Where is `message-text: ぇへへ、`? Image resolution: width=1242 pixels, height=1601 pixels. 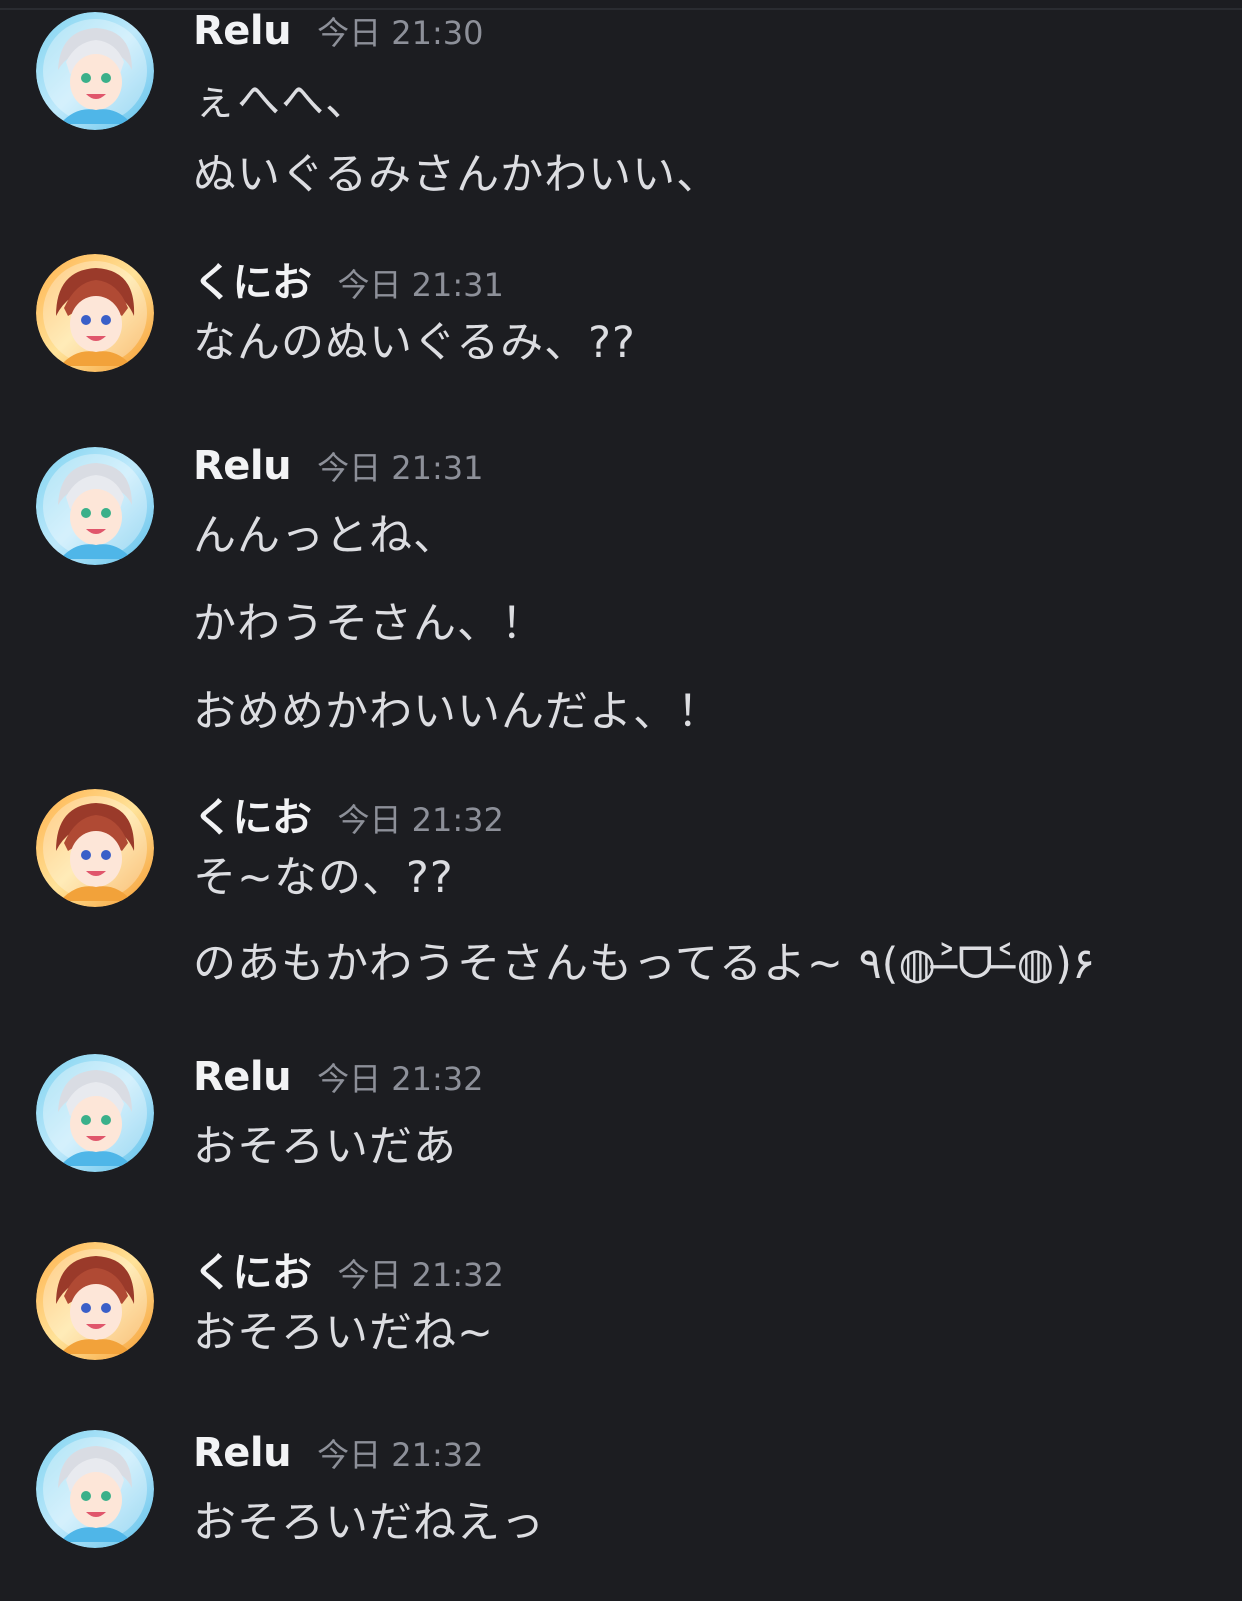 message-text: ぇへへ、 is located at coordinates (281, 101).